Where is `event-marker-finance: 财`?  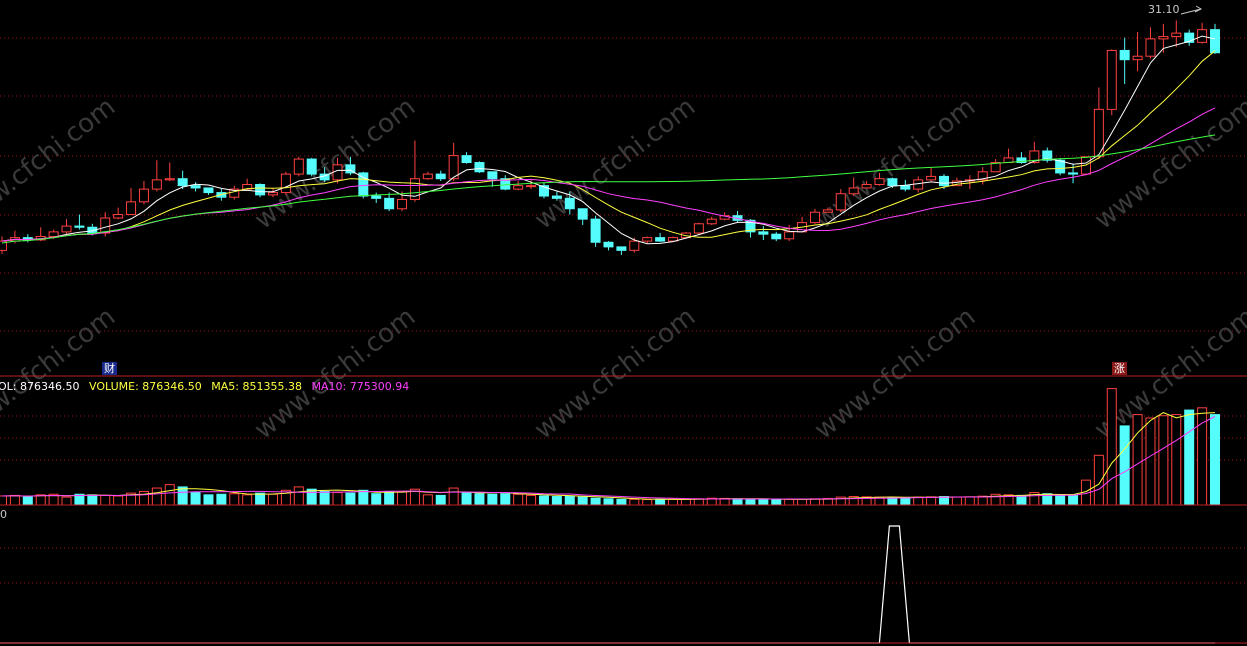 event-marker-finance: 财 is located at coordinates (109, 368).